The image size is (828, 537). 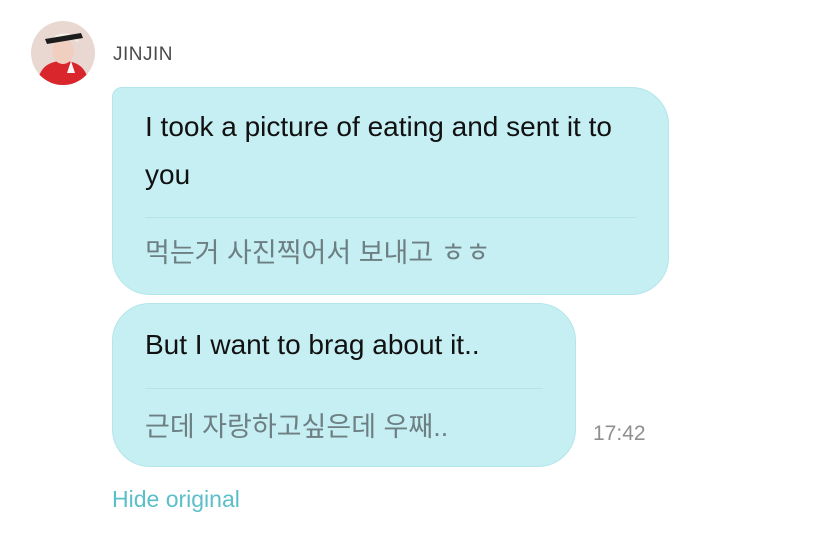 I want to click on sender-name: JINJIN, so click(x=143, y=54).